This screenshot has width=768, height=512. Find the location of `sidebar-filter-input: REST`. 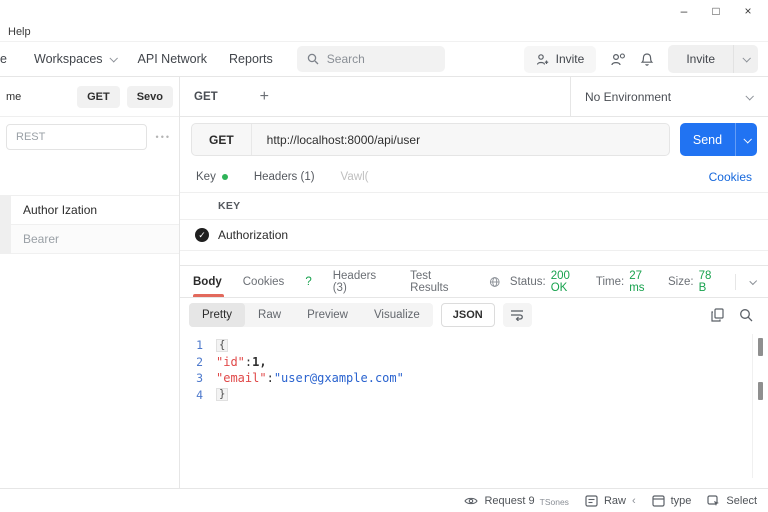

sidebar-filter-input: REST is located at coordinates (76, 137).